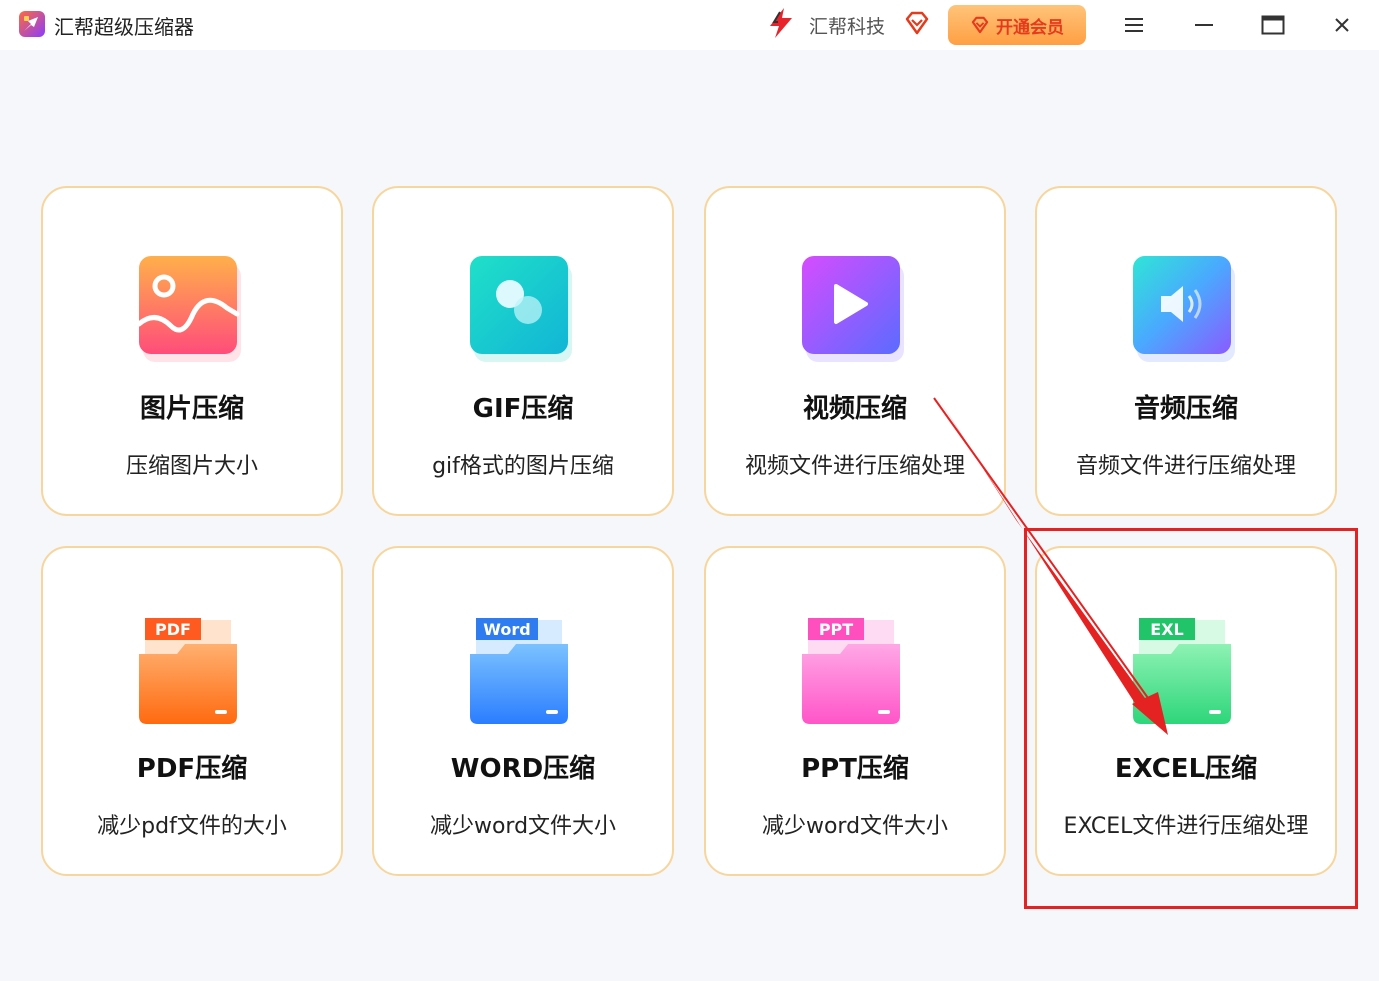 The width and height of the screenshot is (1379, 981). Describe the element at coordinates (781, 23) in the screenshot. I see `brand-bolt-icon` at that location.